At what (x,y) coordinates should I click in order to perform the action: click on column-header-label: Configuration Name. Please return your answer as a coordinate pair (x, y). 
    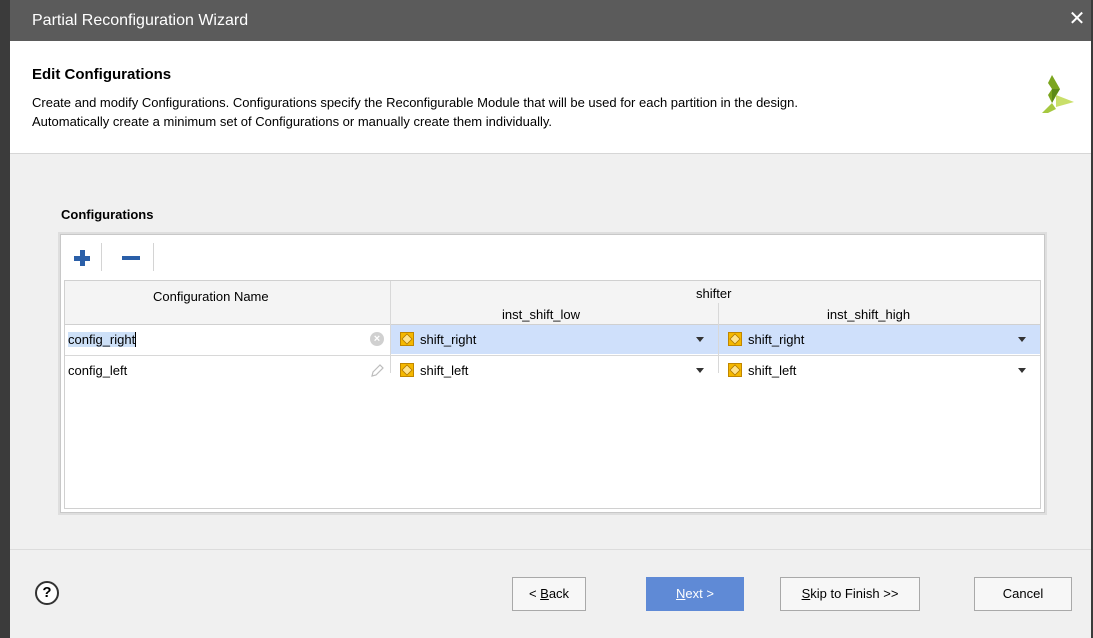
    Looking at the image, I should click on (211, 296).